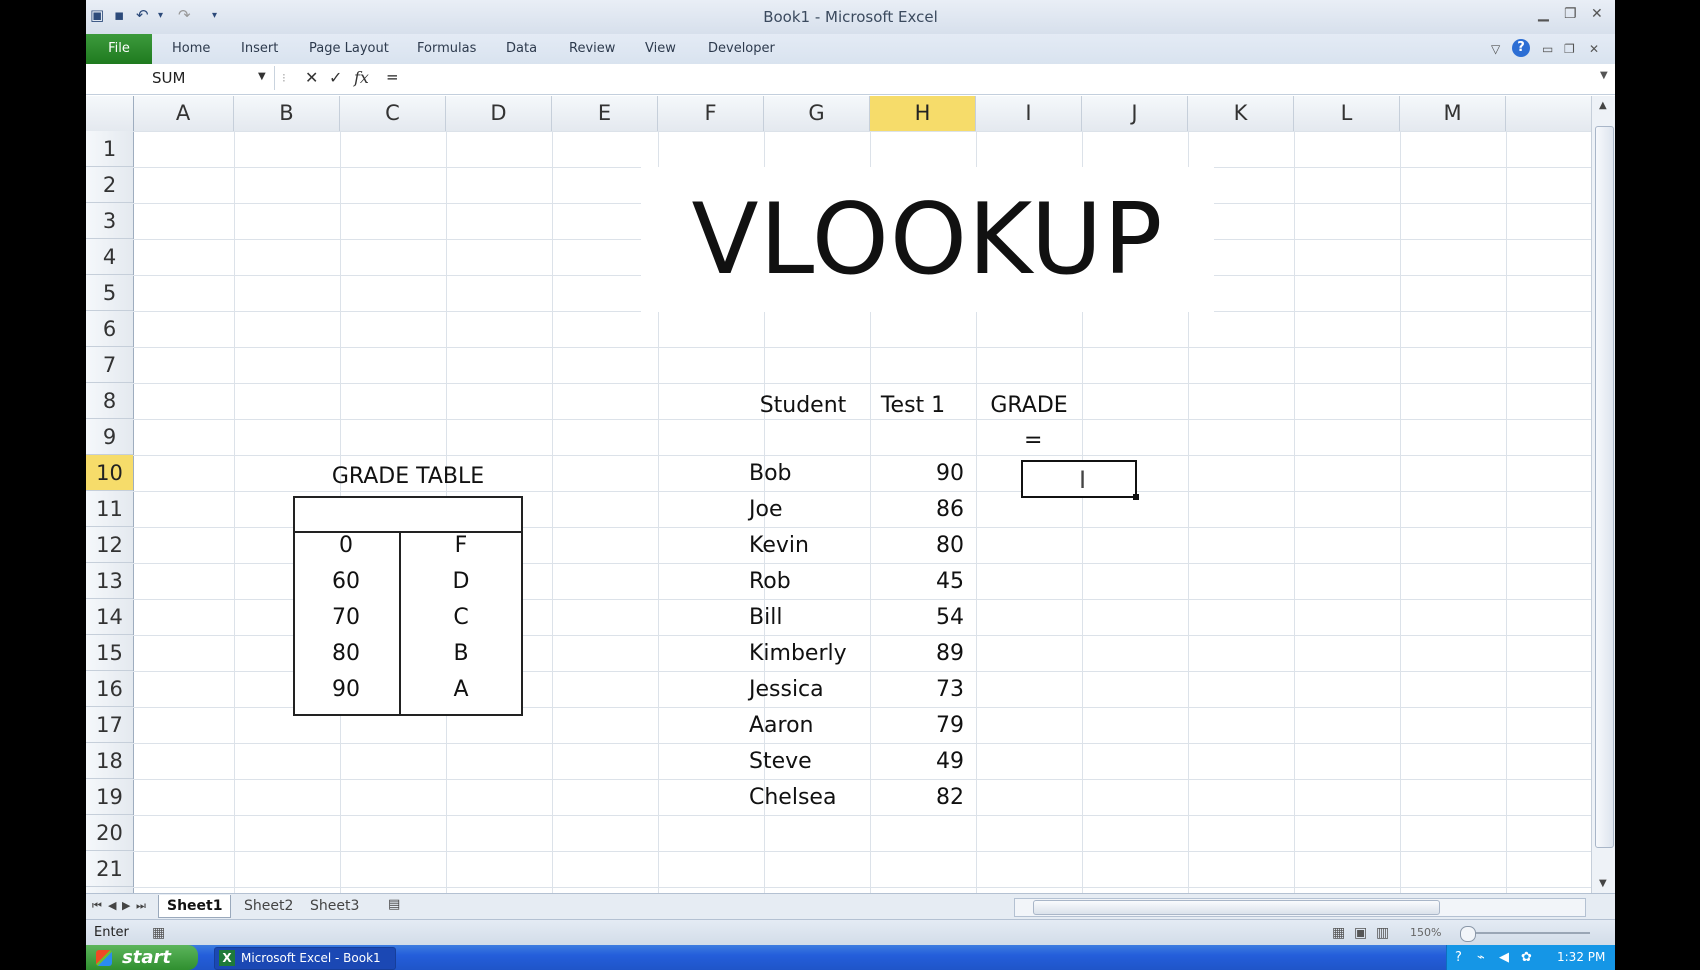  What do you see at coordinates (394, 904) in the screenshot?
I see `insert-sheet-icon: ▤` at bounding box center [394, 904].